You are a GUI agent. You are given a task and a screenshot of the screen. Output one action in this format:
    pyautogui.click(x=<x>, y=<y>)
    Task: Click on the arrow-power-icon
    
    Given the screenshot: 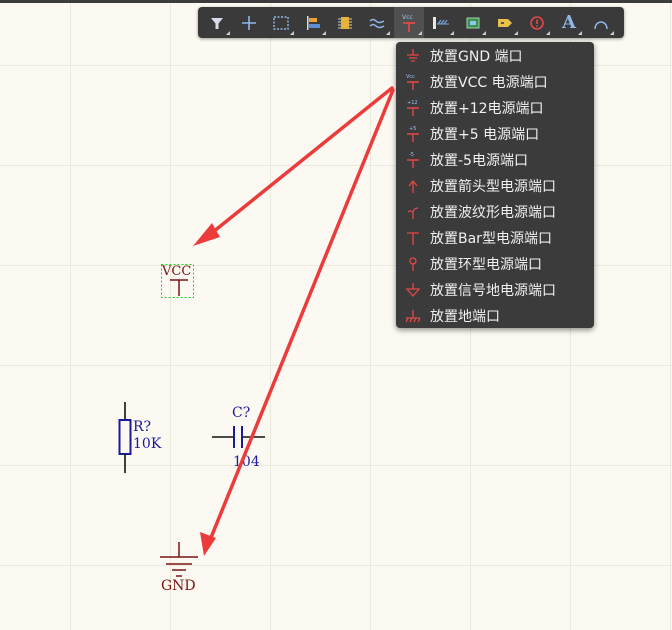 What is the action you would take?
    pyautogui.click(x=413, y=186)
    